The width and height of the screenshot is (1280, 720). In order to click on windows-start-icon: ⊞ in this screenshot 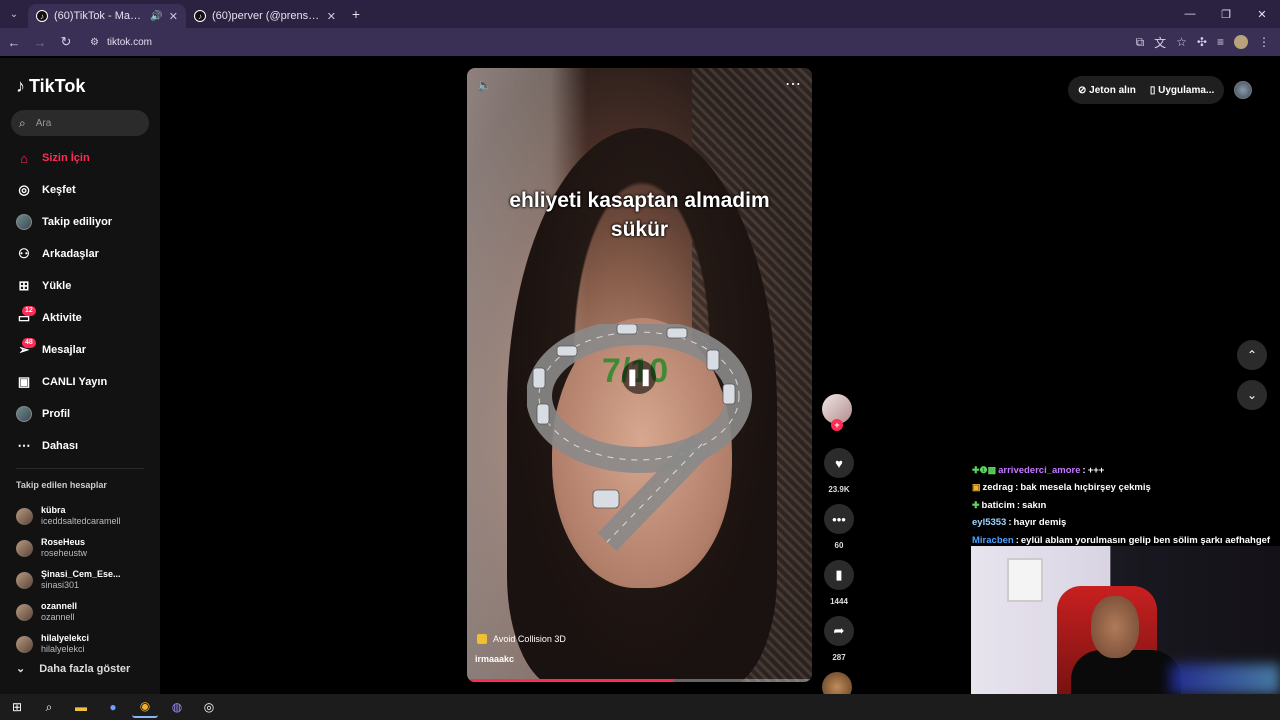, I will do `click(17, 707)`.